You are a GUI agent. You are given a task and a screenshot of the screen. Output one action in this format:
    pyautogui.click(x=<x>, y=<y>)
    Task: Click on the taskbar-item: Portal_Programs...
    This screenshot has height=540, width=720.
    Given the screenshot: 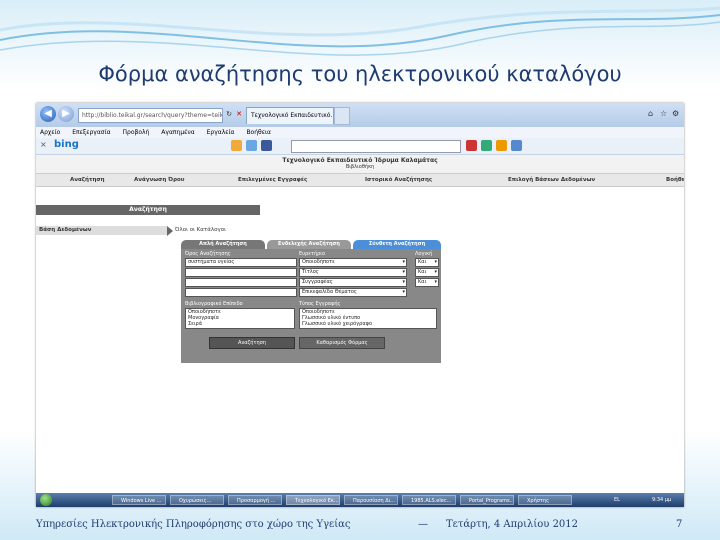 What is the action you would take?
    pyautogui.click(x=487, y=500)
    